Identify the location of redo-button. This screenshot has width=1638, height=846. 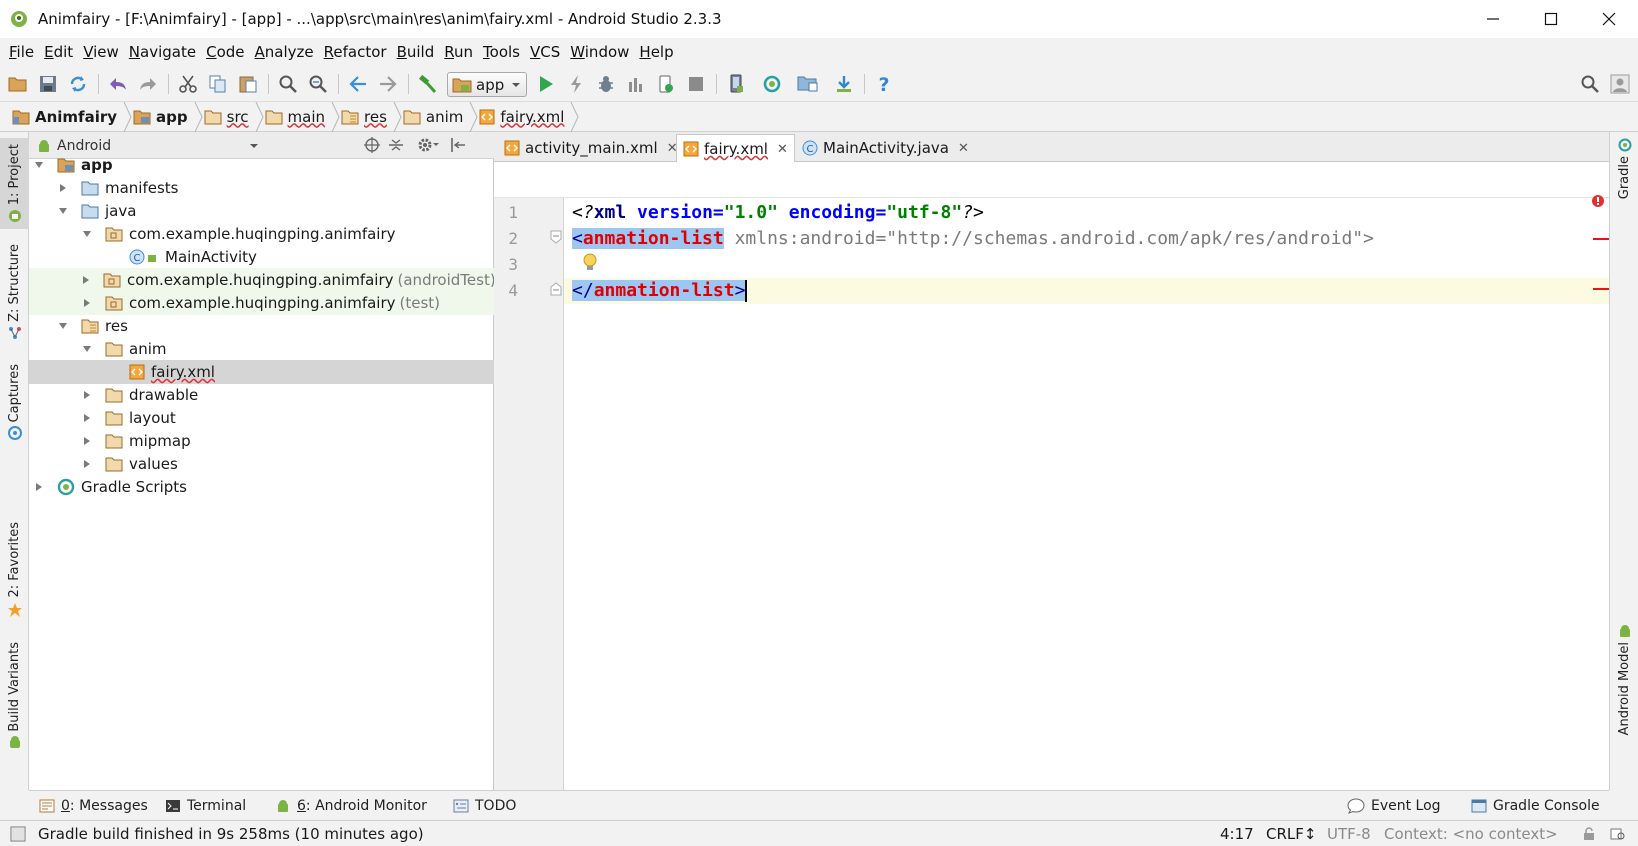
(148, 84).